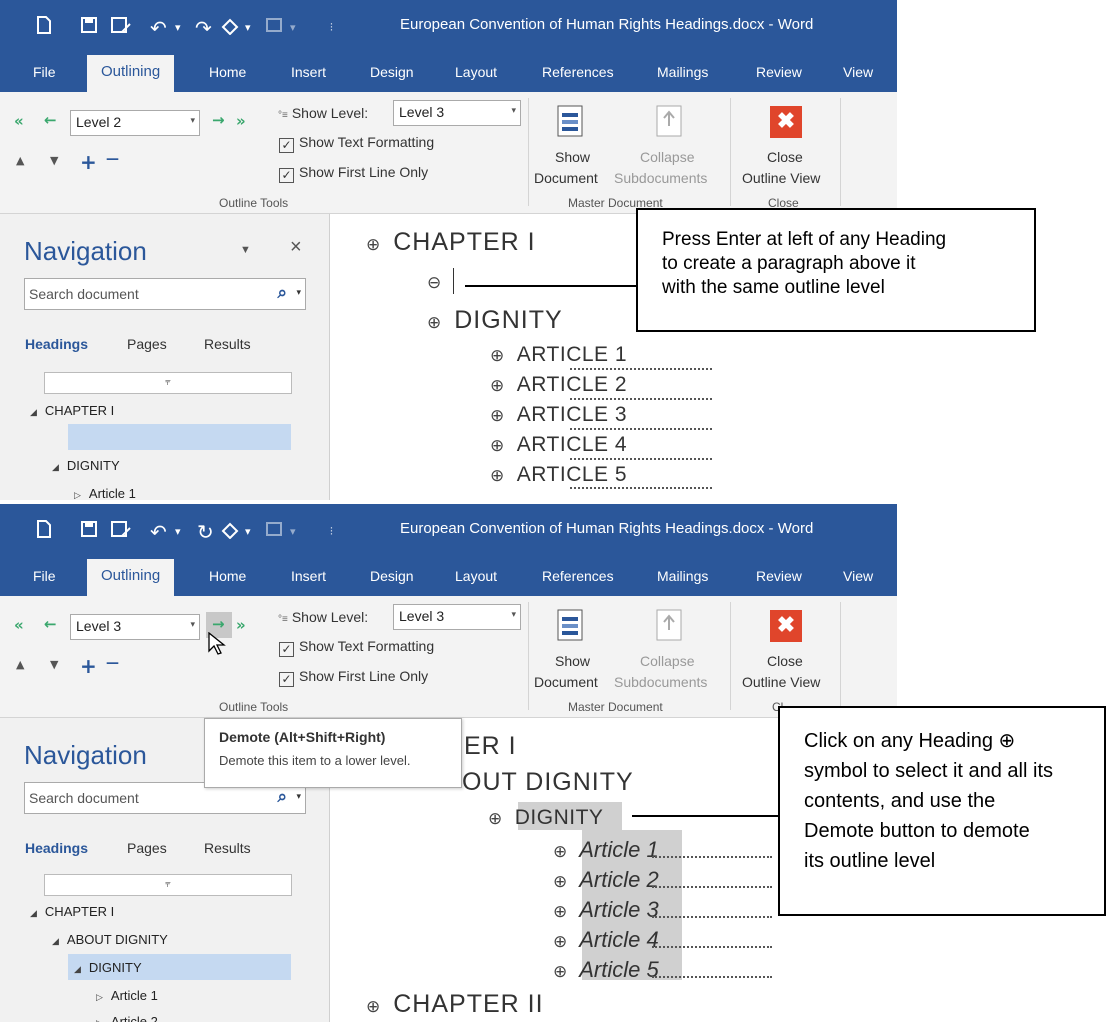 The width and height of the screenshot is (1108, 1022). What do you see at coordinates (606, 940) in the screenshot?
I see `heading-article: ⊕ Article 4` at bounding box center [606, 940].